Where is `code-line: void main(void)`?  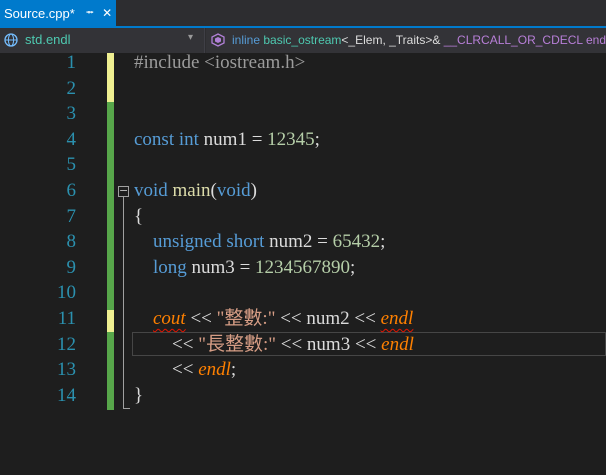
code-line: void main(void) is located at coordinates (195, 191).